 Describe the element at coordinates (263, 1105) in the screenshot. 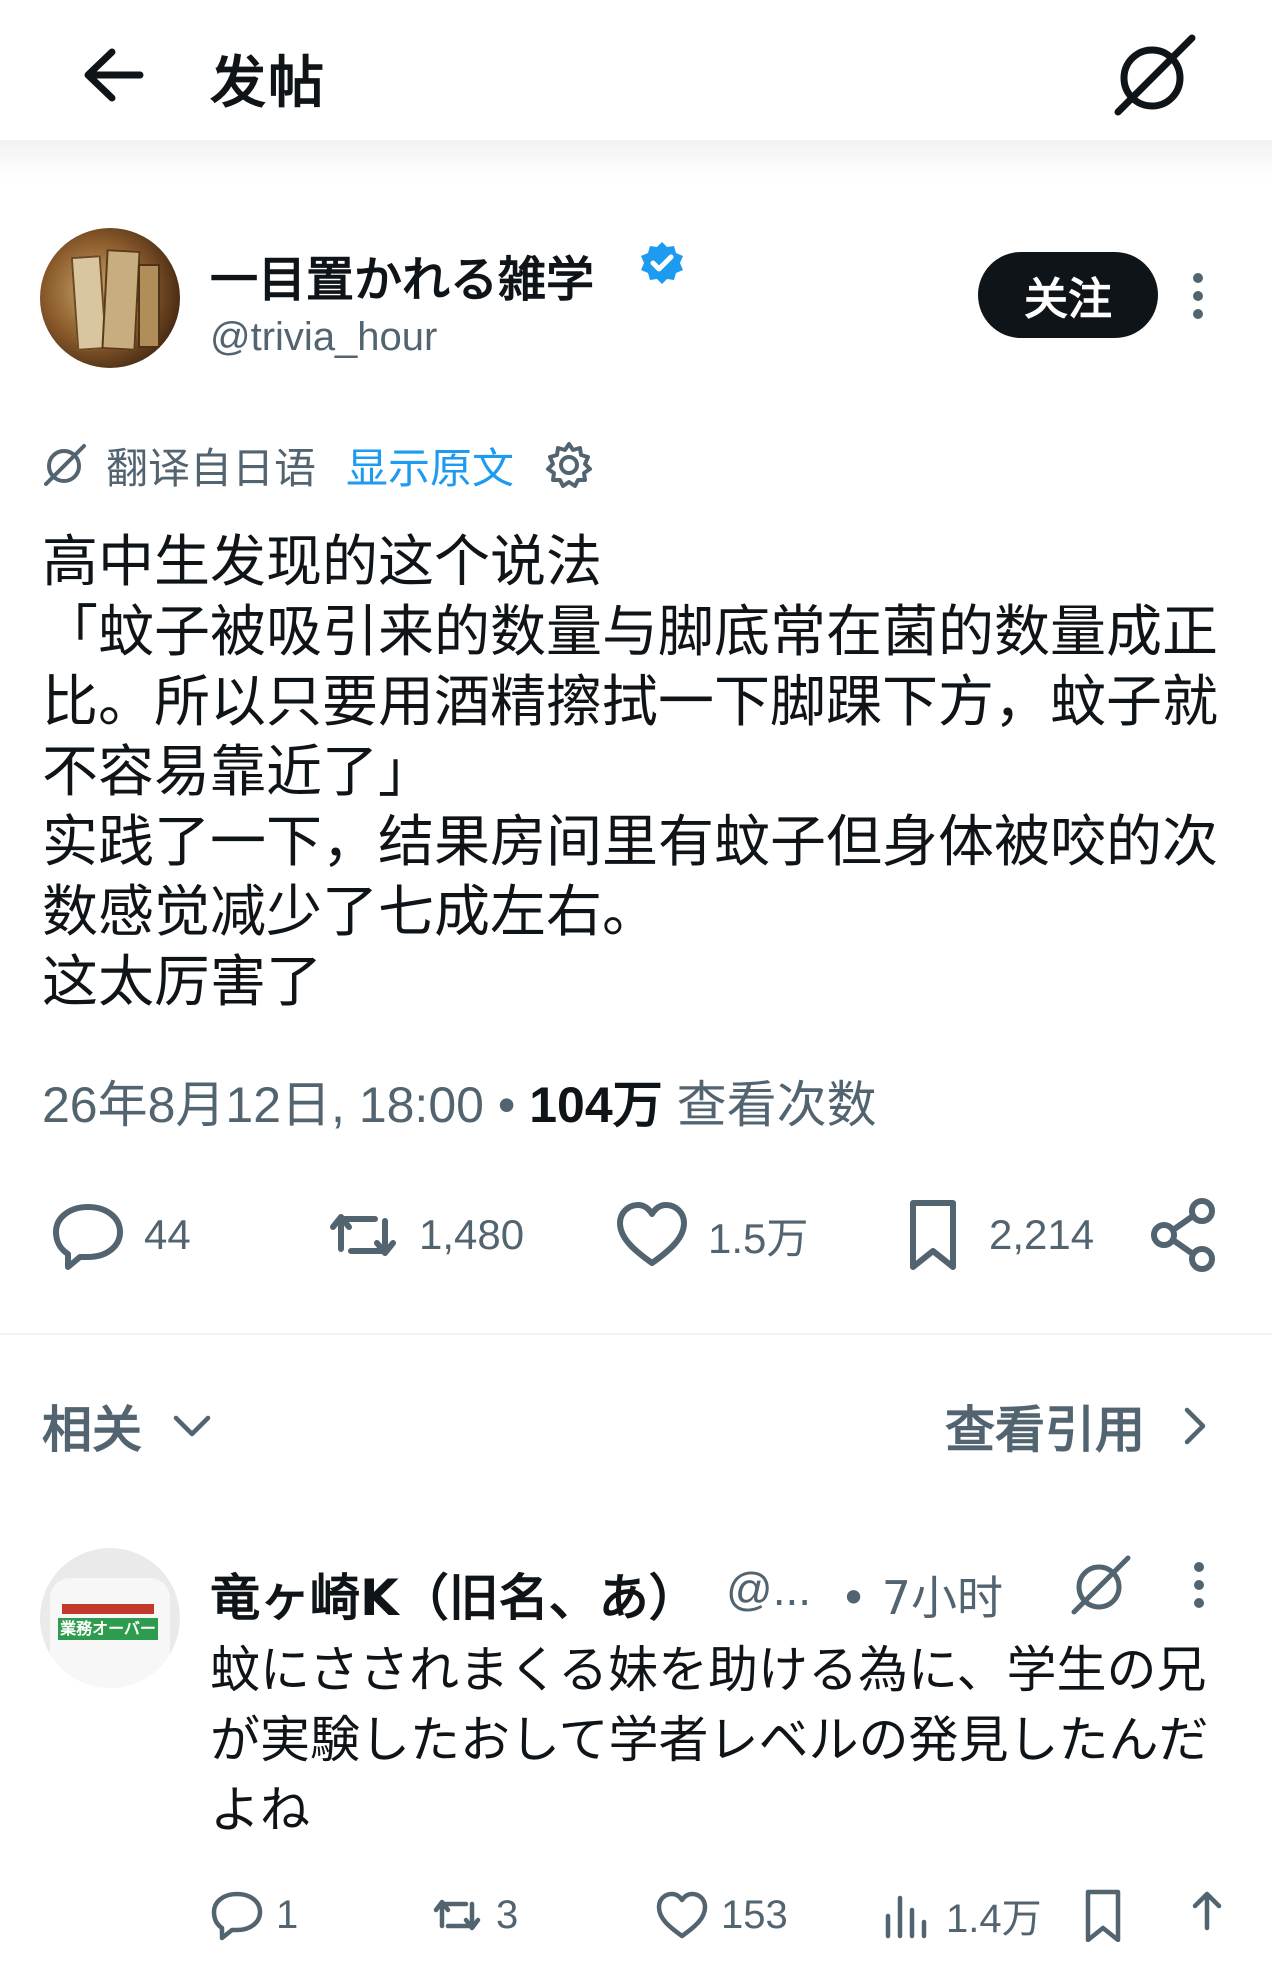

I see `post-timestamp: 26年8月12日, 18:00` at that location.